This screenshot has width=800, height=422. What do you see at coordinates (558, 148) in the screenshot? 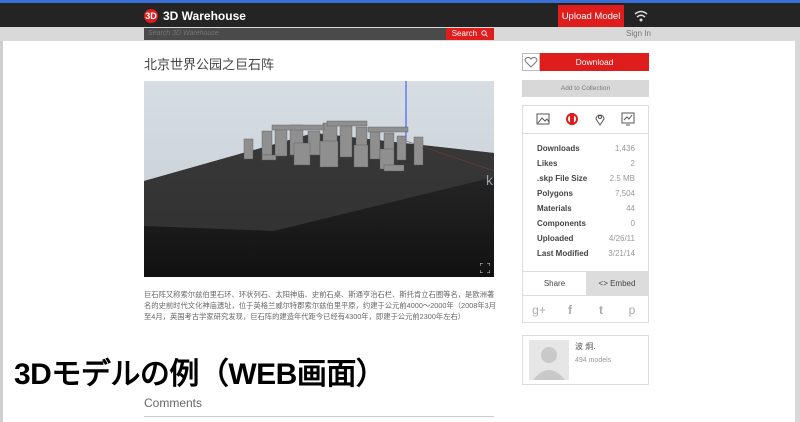
I see `stat-label: Downloads` at bounding box center [558, 148].